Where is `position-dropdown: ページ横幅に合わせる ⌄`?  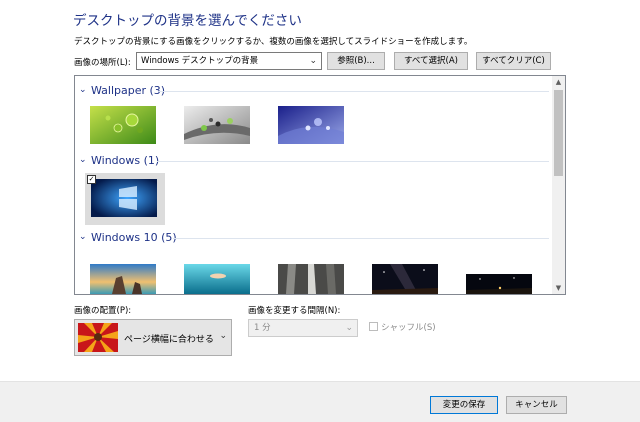
position-dropdown: ページ横幅に合わせる ⌄ is located at coordinates (153, 337).